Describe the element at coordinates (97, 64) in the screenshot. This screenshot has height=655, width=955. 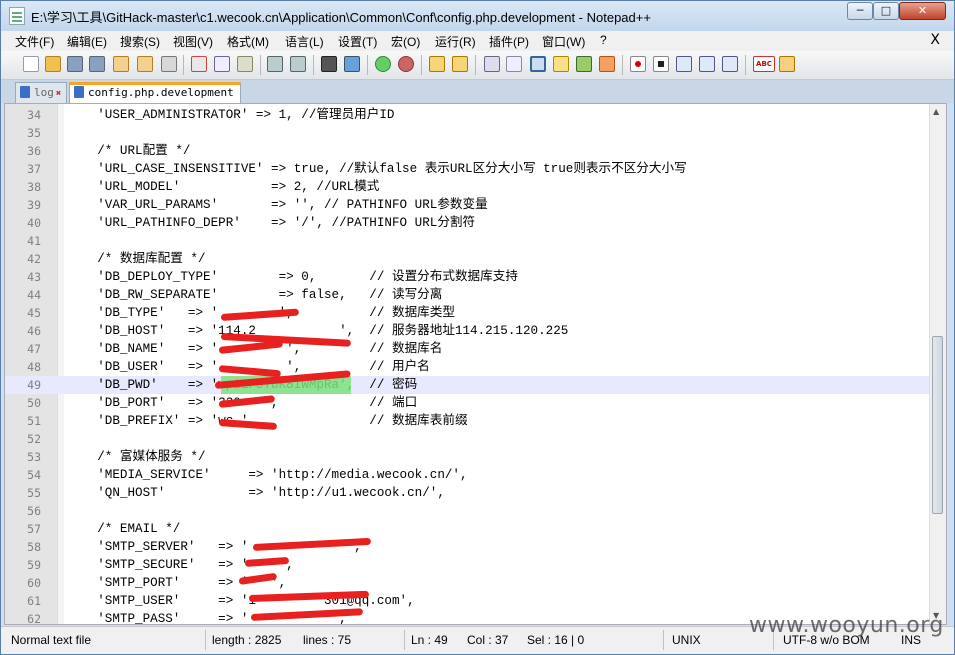
I see `save-all-icon` at that location.